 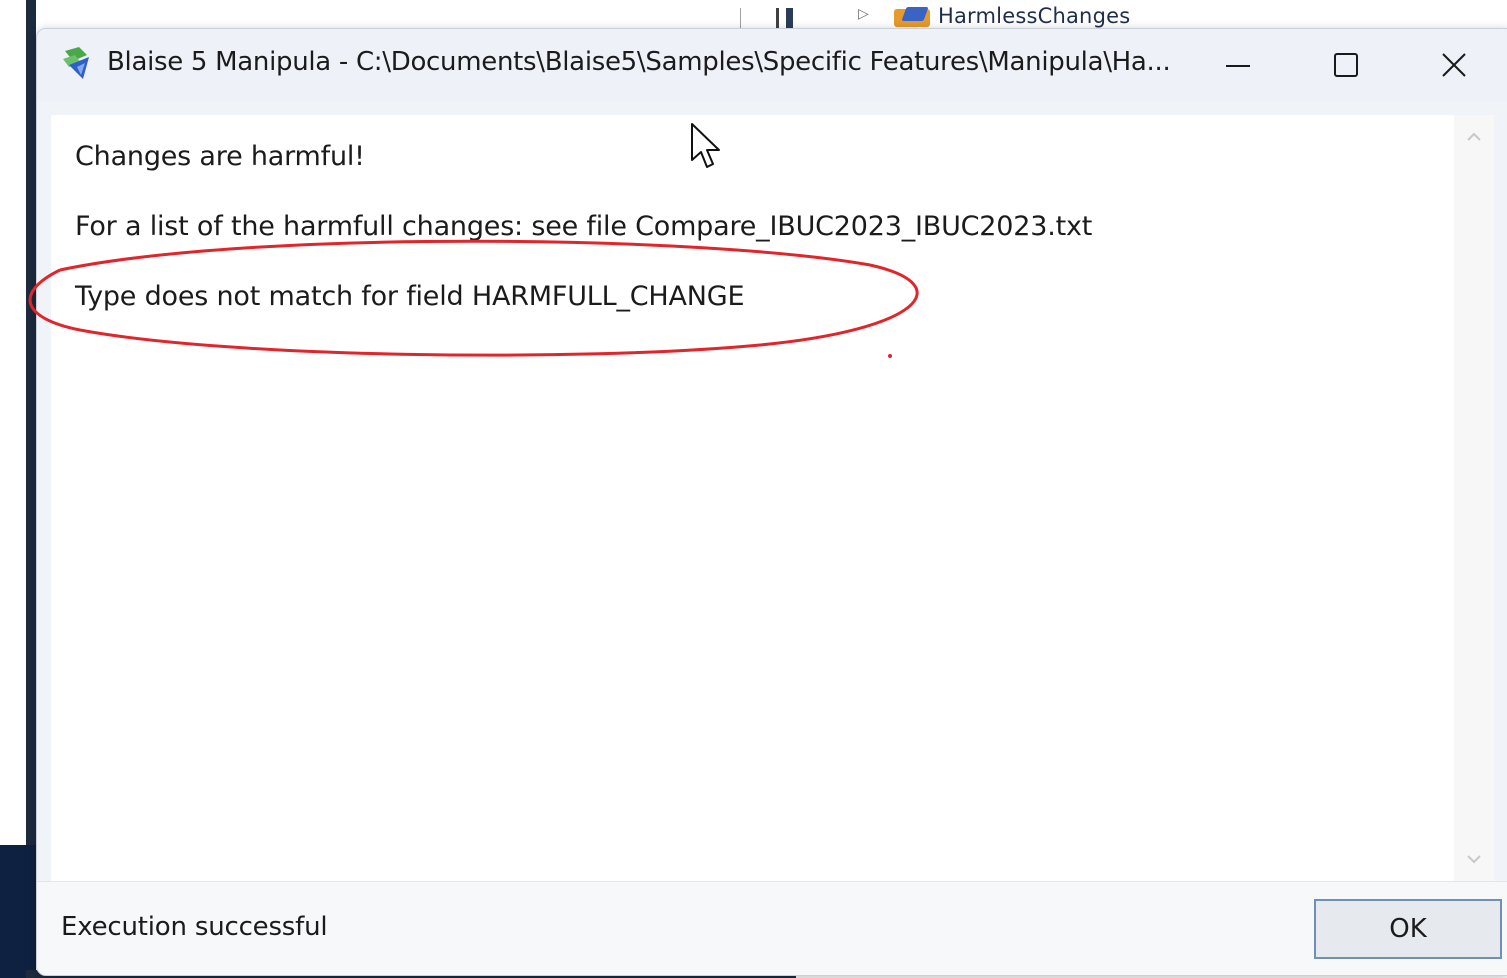 What do you see at coordinates (18, 911) in the screenshot?
I see `background-block` at bounding box center [18, 911].